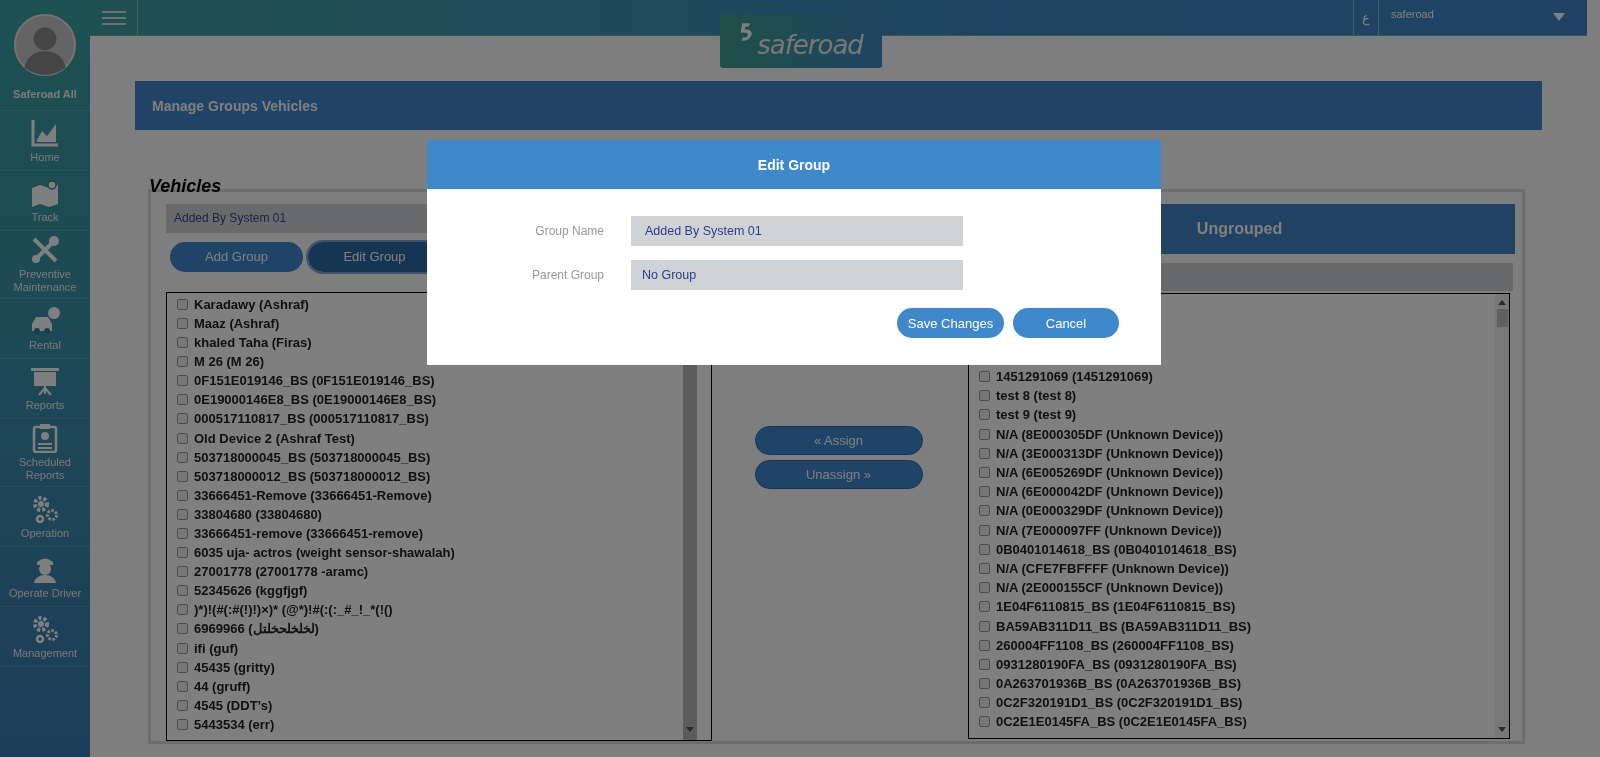  Describe the element at coordinates (1239, 229) in the screenshot. I see `ungrouped-title: Ungrouped` at that location.